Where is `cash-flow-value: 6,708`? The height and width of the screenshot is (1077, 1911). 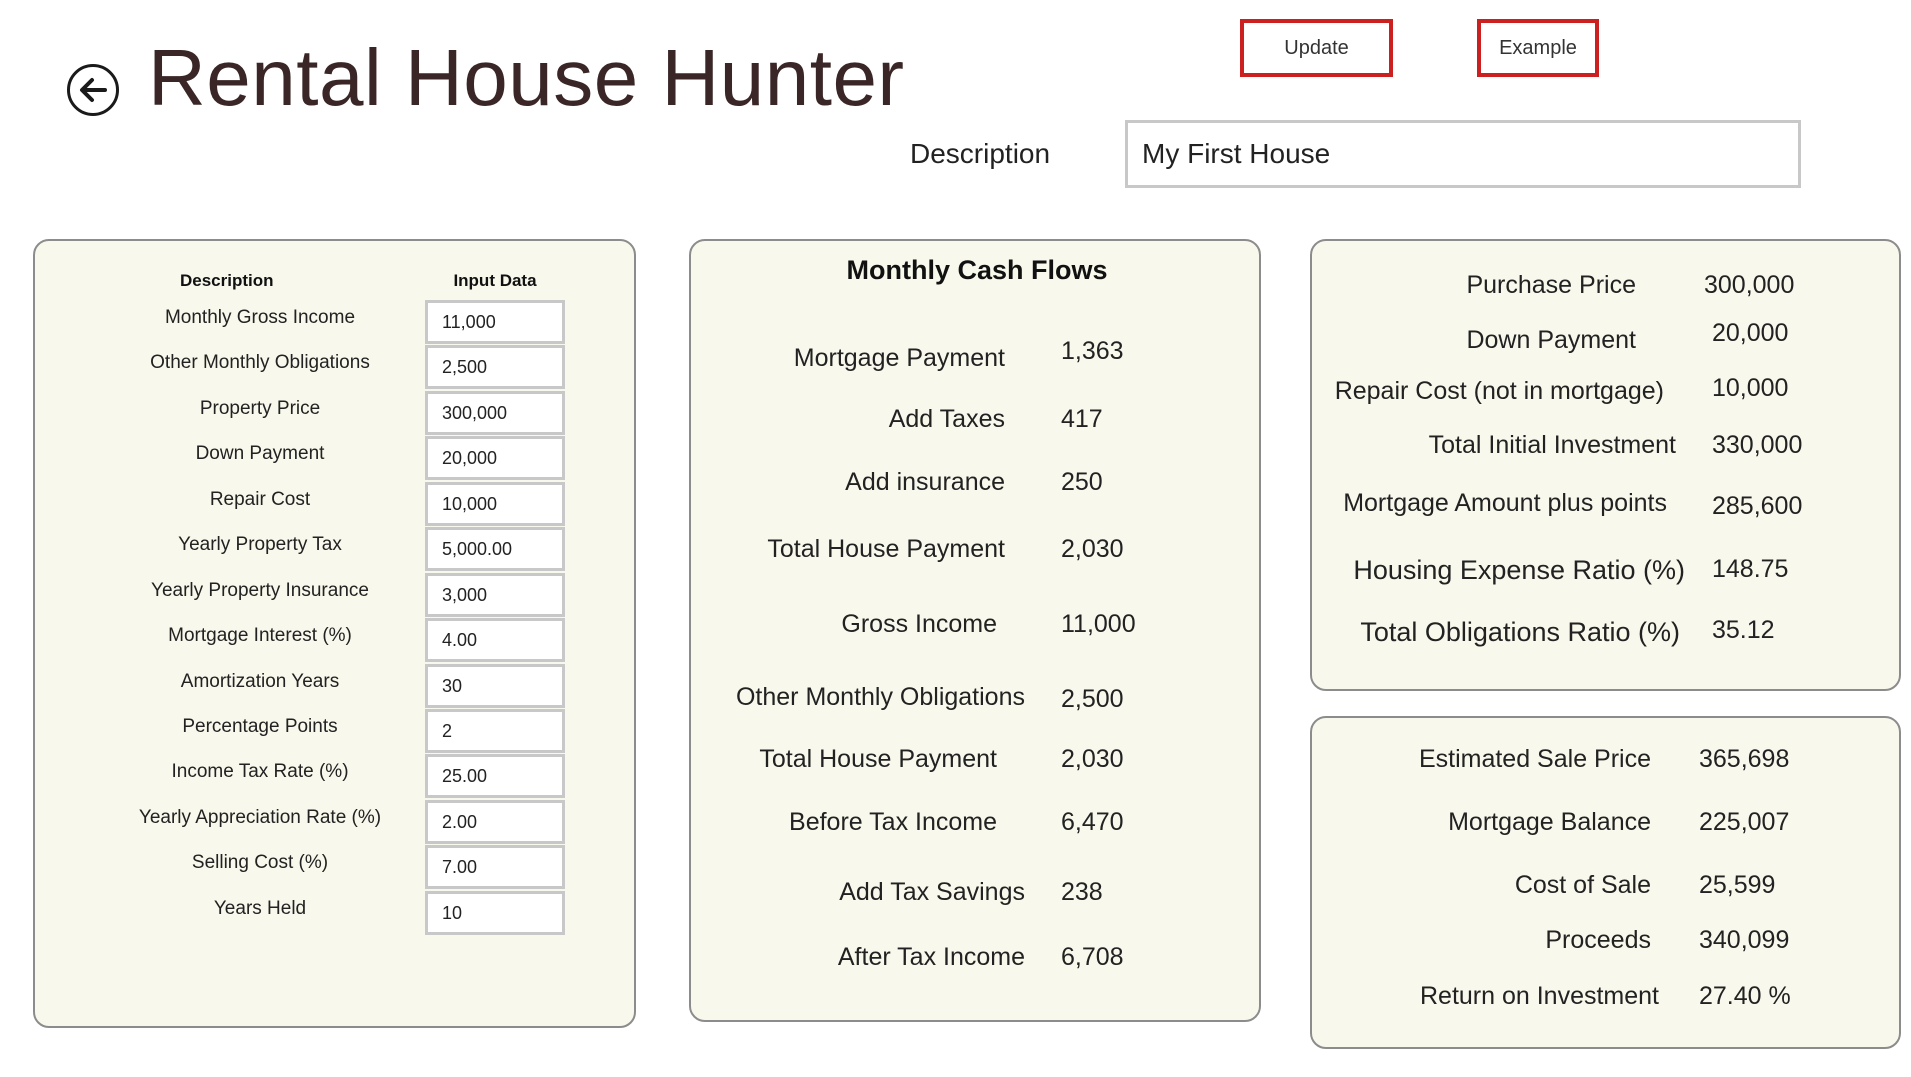 cash-flow-value: 6,708 is located at coordinates (1092, 957).